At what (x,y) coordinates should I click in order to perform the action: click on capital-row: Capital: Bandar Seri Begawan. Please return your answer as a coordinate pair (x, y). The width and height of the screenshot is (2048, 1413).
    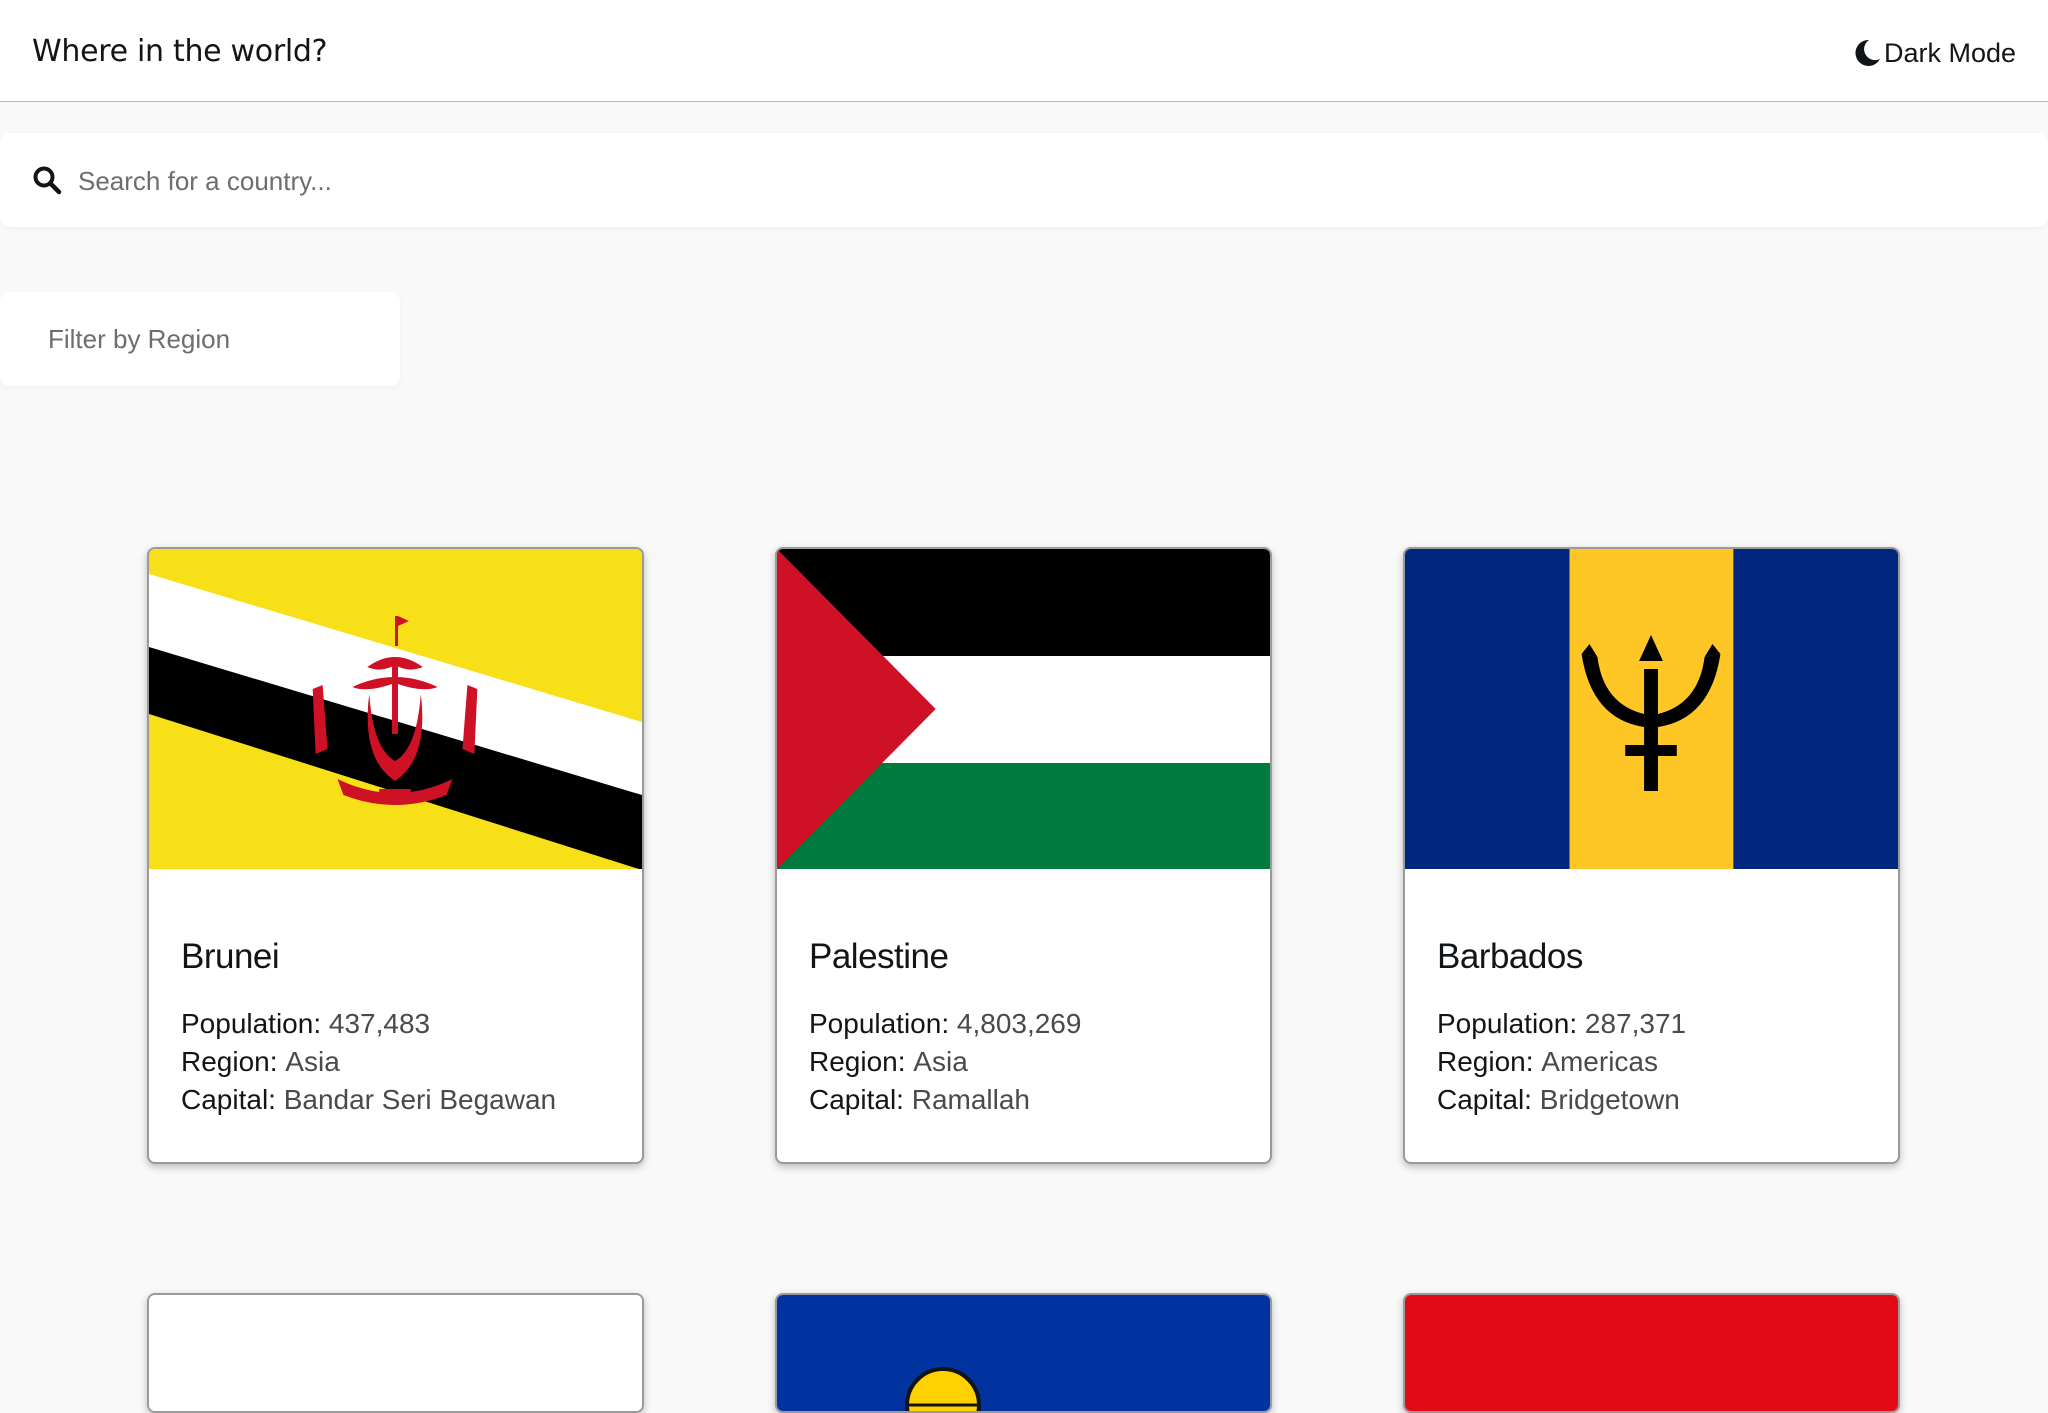
    Looking at the image, I should click on (368, 1100).